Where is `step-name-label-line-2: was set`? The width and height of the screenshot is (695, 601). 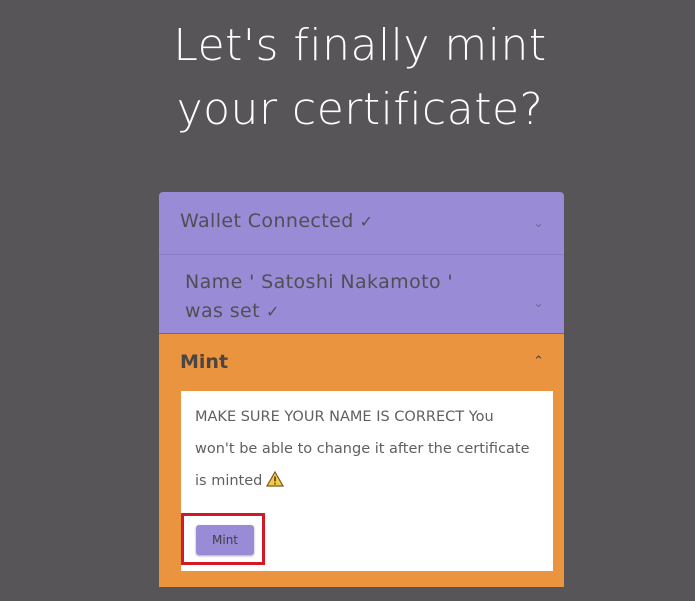 step-name-label-line-2: was set is located at coordinates (222, 311).